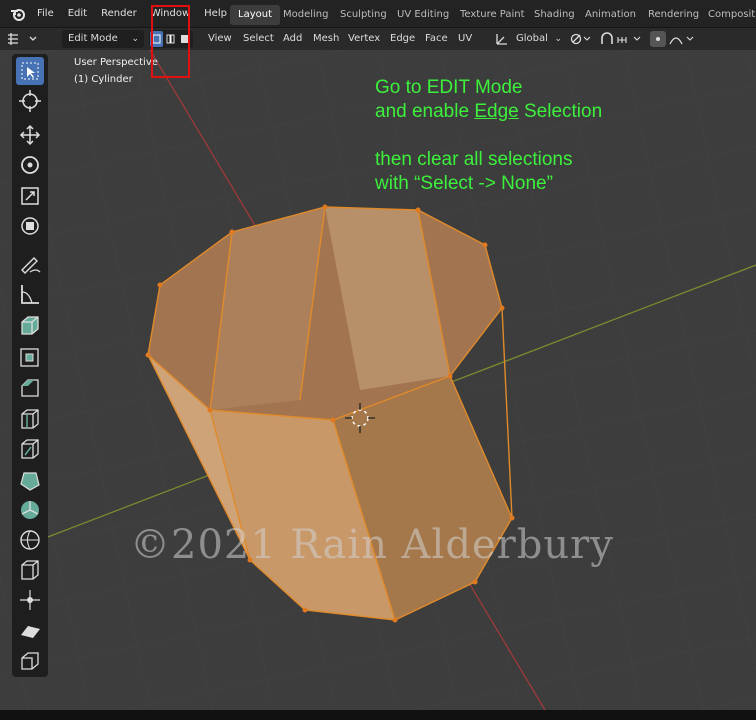 This screenshot has height=720, width=756. I want to click on pivot-point-icon, so click(580, 39).